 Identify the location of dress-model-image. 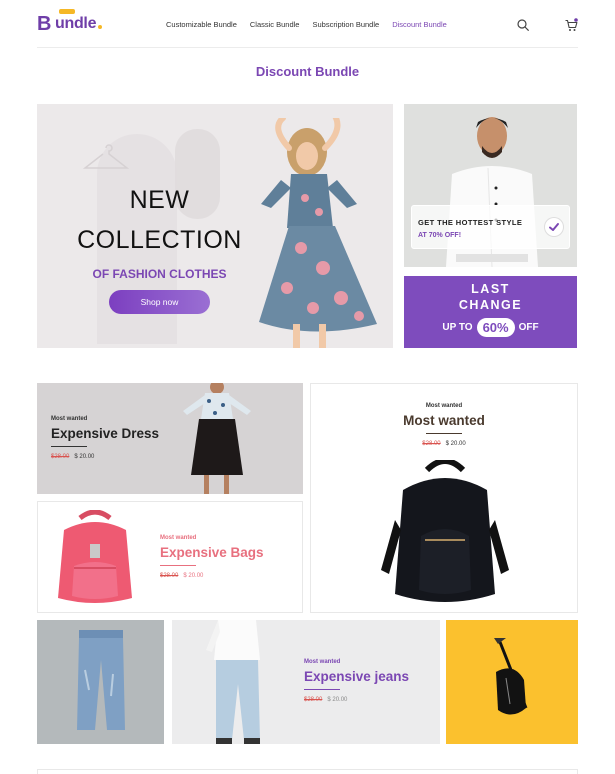
(217, 438).